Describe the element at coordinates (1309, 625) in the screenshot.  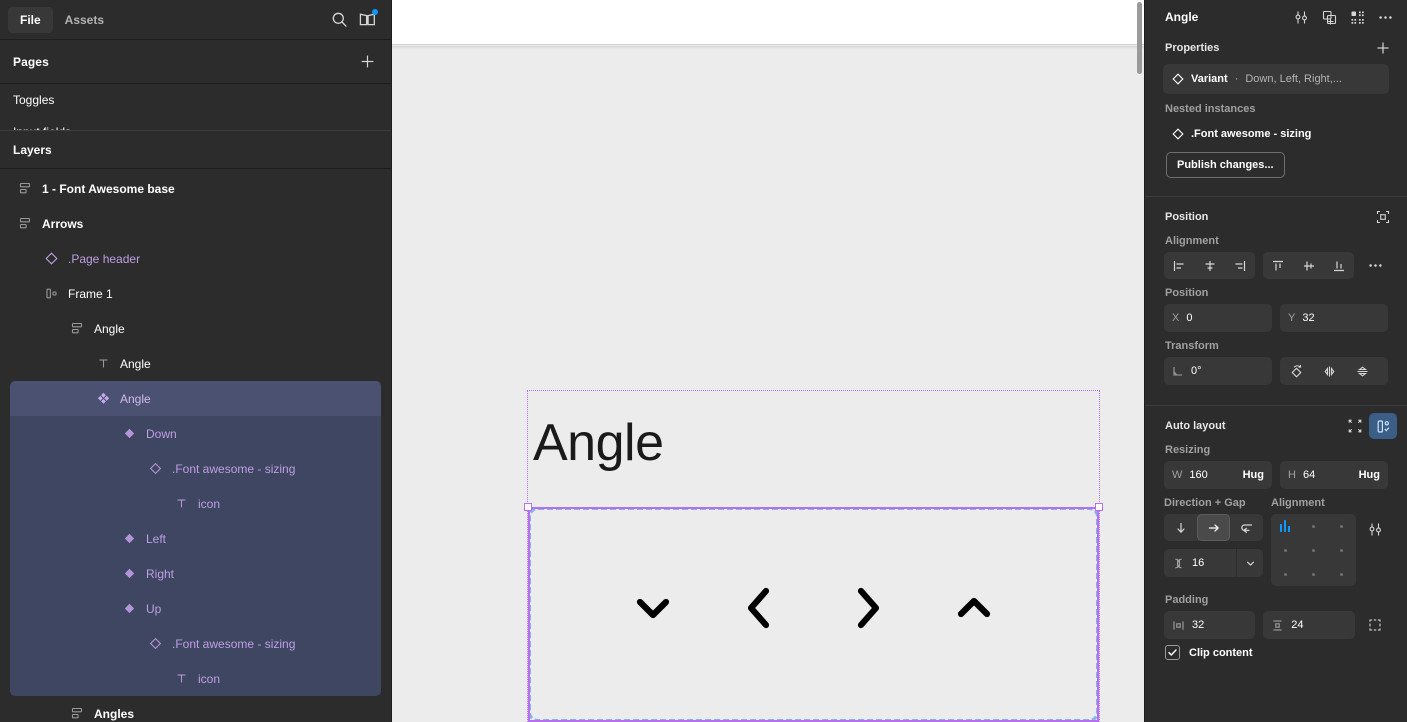
I see `padding-vertical-field: 24` at that location.